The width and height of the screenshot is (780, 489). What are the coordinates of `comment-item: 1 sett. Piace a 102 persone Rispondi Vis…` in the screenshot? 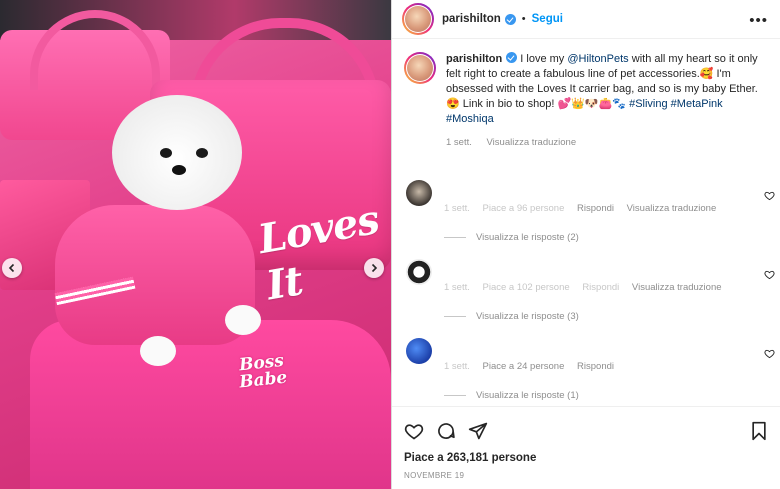 It's located at (586, 298).